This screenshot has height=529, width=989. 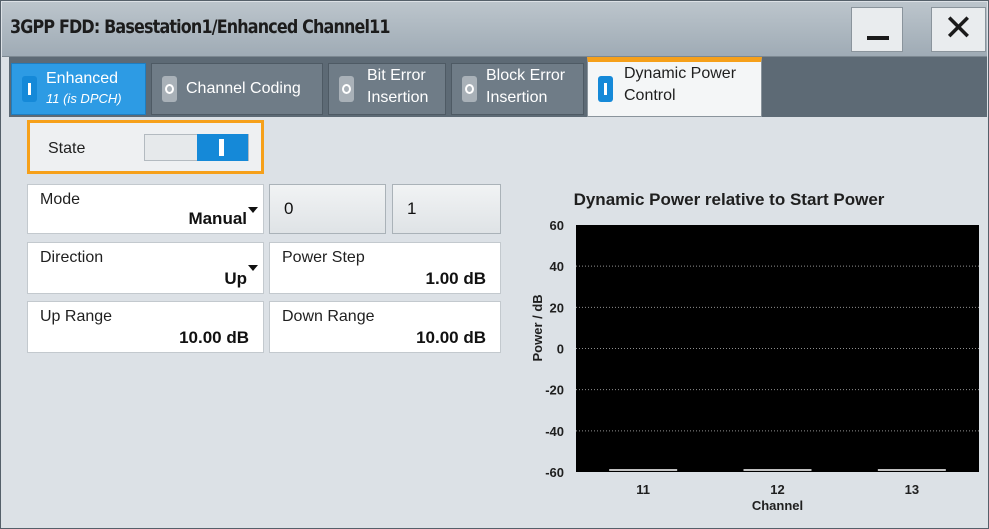 I want to click on tab-bit-error-label: Bit Error, so click(x=396, y=75).